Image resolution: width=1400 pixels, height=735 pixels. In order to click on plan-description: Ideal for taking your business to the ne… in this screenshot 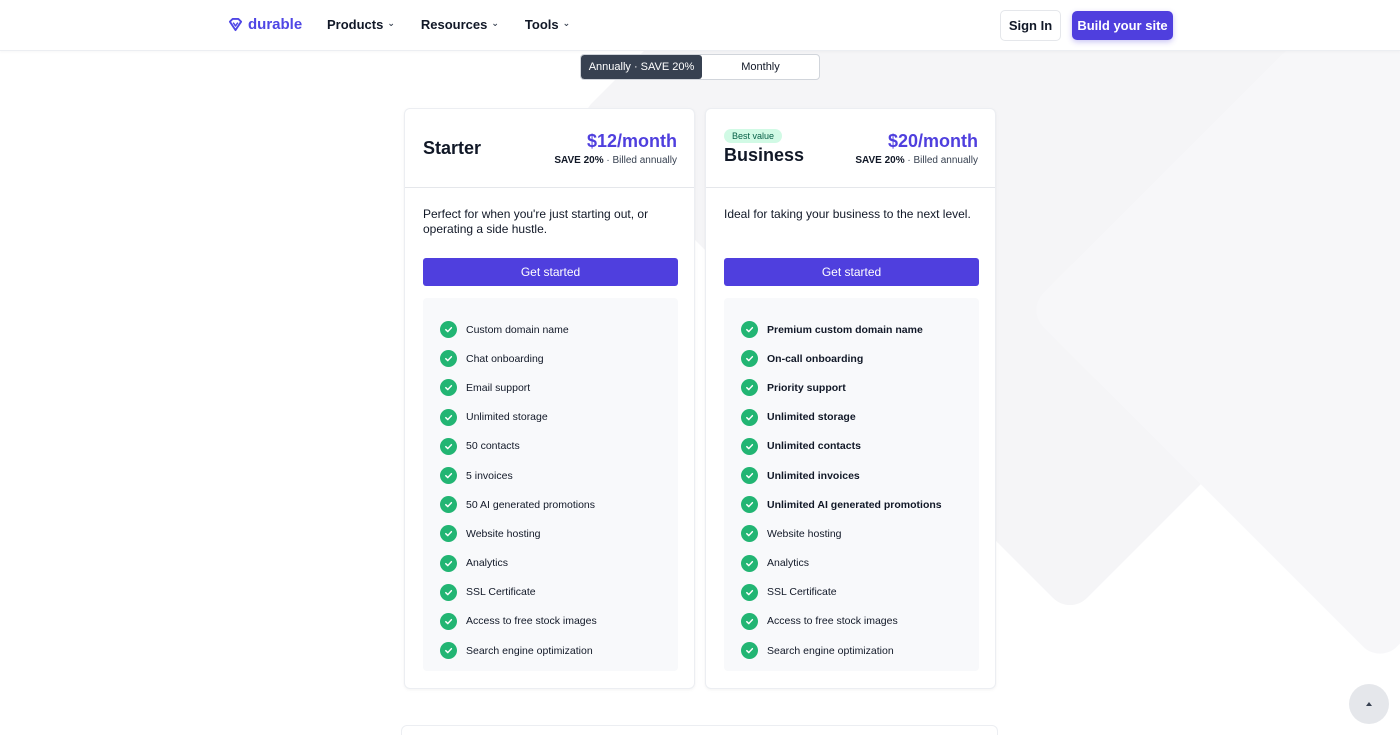, I will do `click(847, 214)`.